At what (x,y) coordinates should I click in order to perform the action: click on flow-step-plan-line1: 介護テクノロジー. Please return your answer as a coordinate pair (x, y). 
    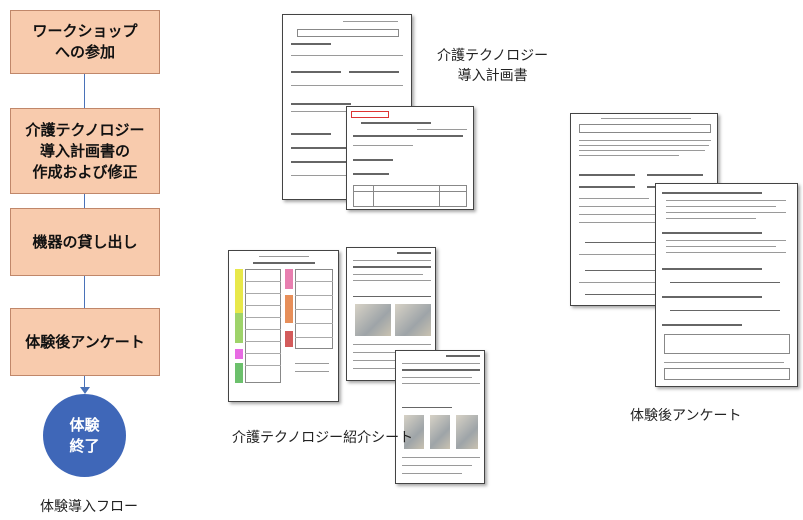
    Looking at the image, I should click on (85, 129).